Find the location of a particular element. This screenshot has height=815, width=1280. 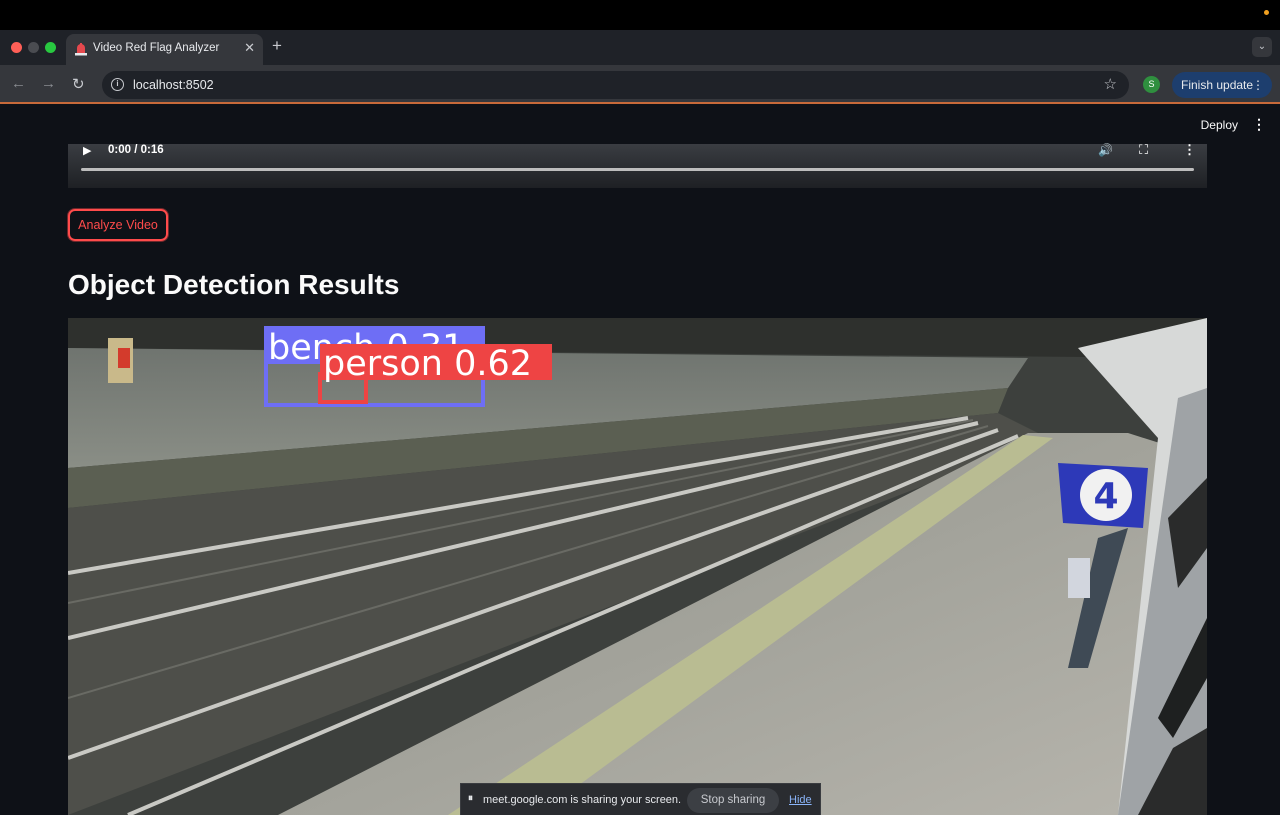

browser-tab: Video Red Flag Analyzer ✕ is located at coordinates (164, 49).